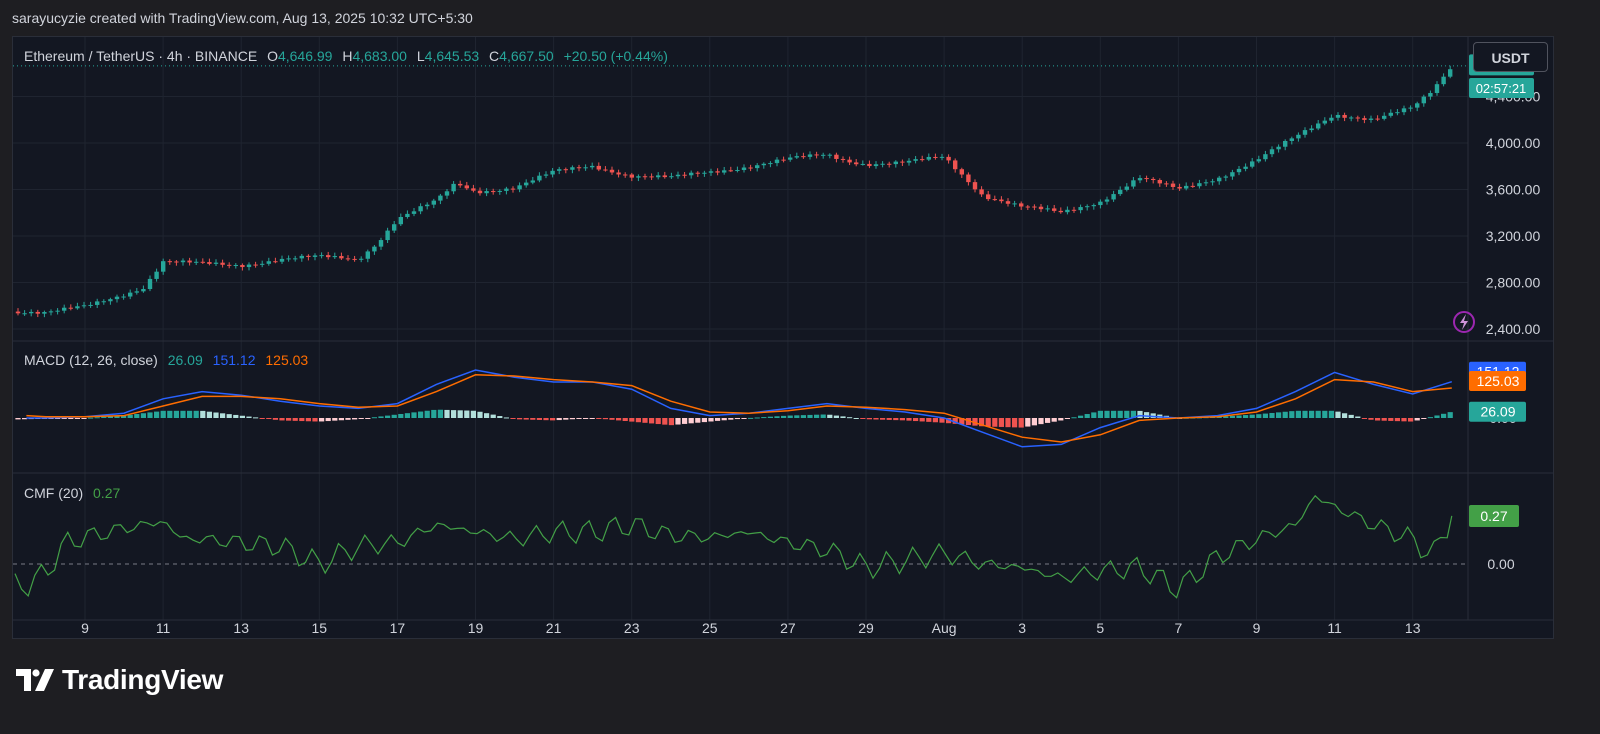 The height and width of the screenshot is (734, 1600). I want to click on change-value: +20.50 (+0.44%), so click(615, 56).